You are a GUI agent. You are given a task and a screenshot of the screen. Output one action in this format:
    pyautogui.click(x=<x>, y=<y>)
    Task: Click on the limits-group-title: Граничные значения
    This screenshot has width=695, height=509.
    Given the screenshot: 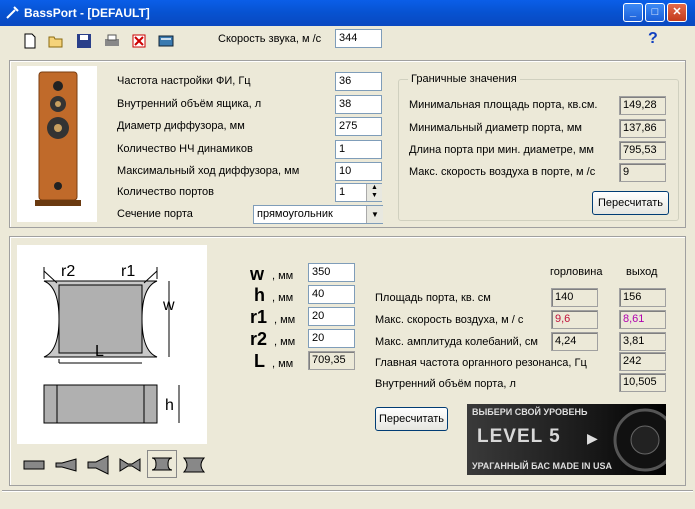 What is the action you would take?
    pyautogui.click(x=464, y=79)
    